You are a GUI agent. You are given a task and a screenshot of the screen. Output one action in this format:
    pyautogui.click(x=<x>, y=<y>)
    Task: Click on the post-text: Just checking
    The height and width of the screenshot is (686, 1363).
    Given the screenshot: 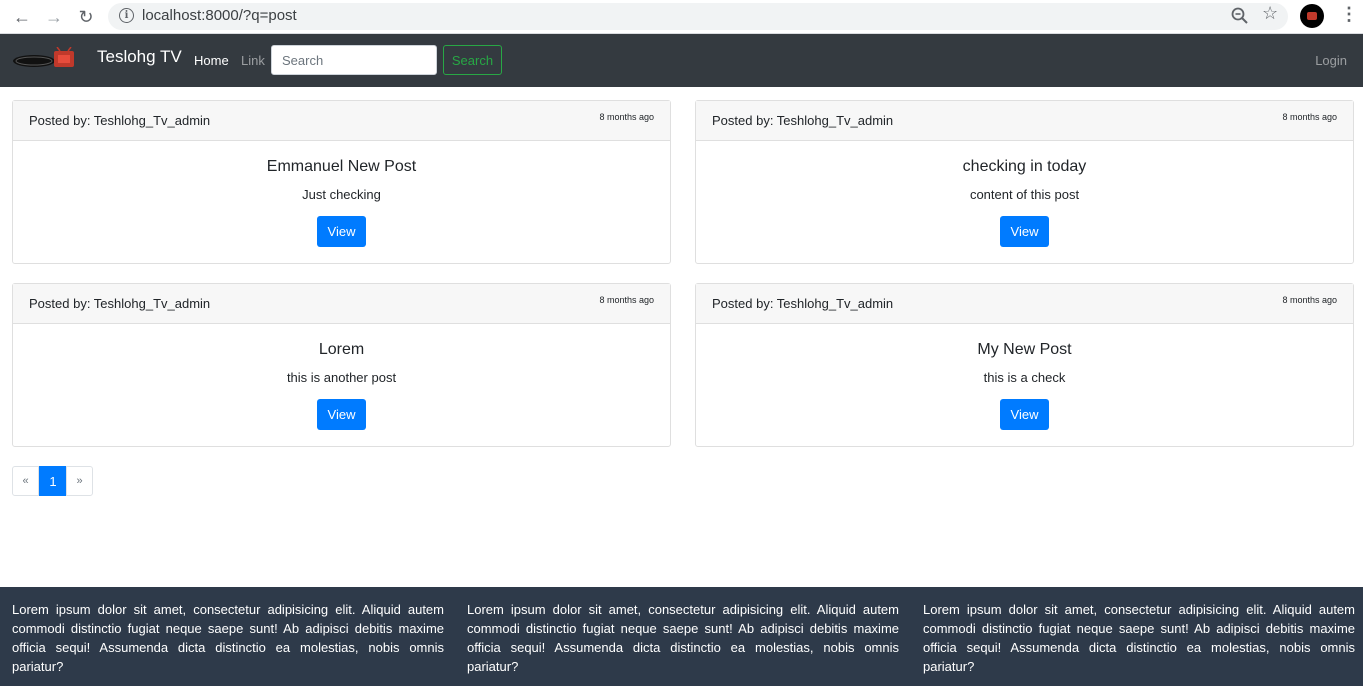 What is the action you would take?
    pyautogui.click(x=341, y=194)
    